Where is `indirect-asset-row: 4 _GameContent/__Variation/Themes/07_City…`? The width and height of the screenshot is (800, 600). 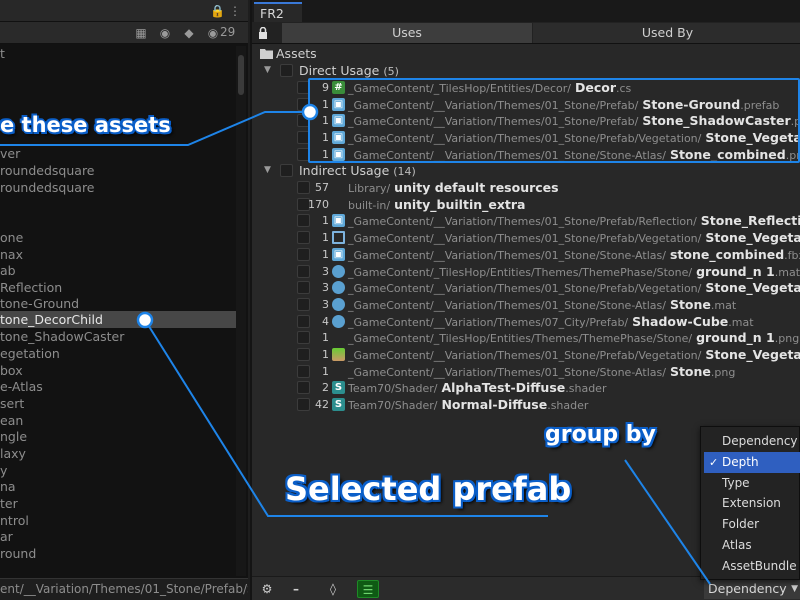
indirect-asset-row: 4 _GameContent/__Variation/Themes/07_City… is located at coordinates (526, 321).